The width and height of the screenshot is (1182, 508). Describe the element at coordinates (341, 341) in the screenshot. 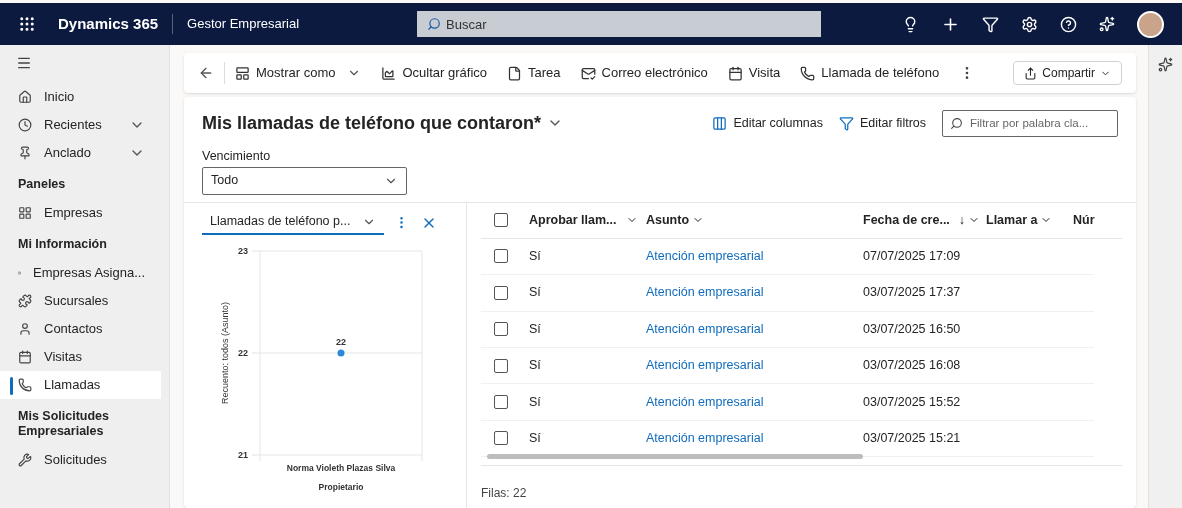

I see `data-label: 22` at that location.